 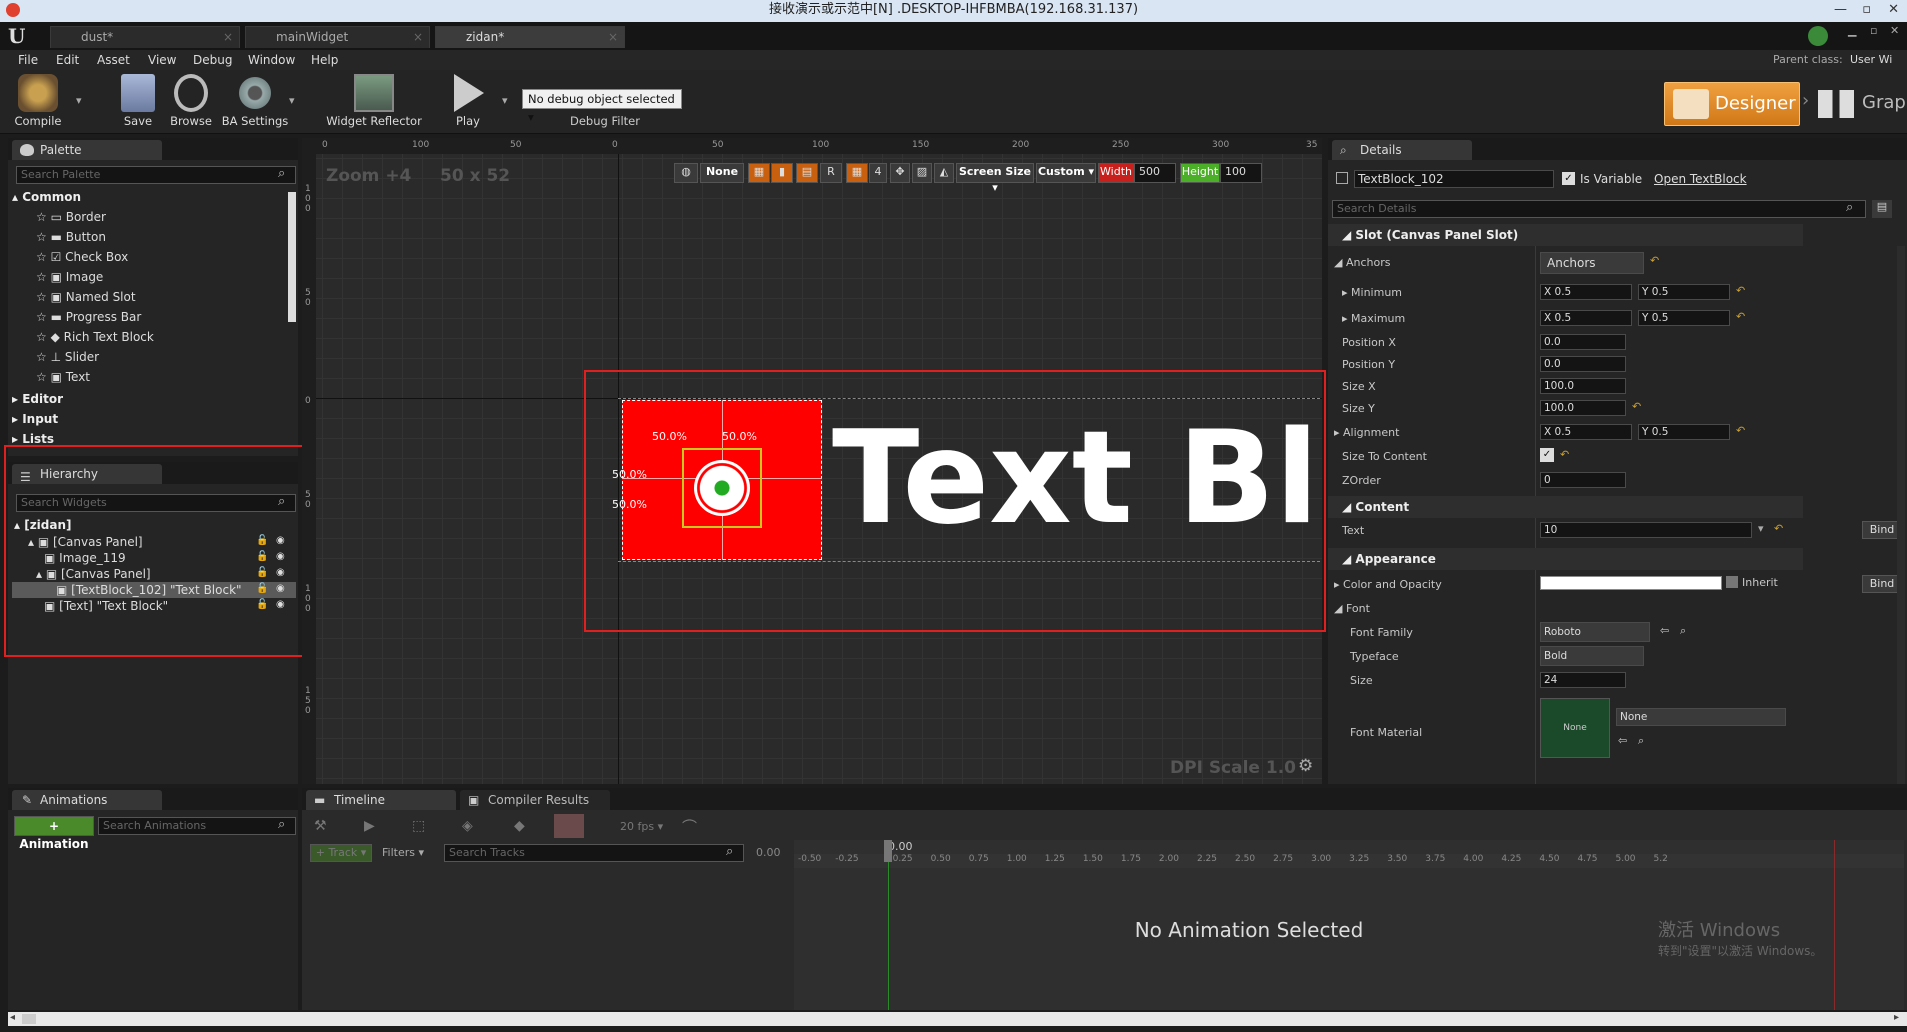 I want to click on view-options-icon: ▤, so click(x=1882, y=209).